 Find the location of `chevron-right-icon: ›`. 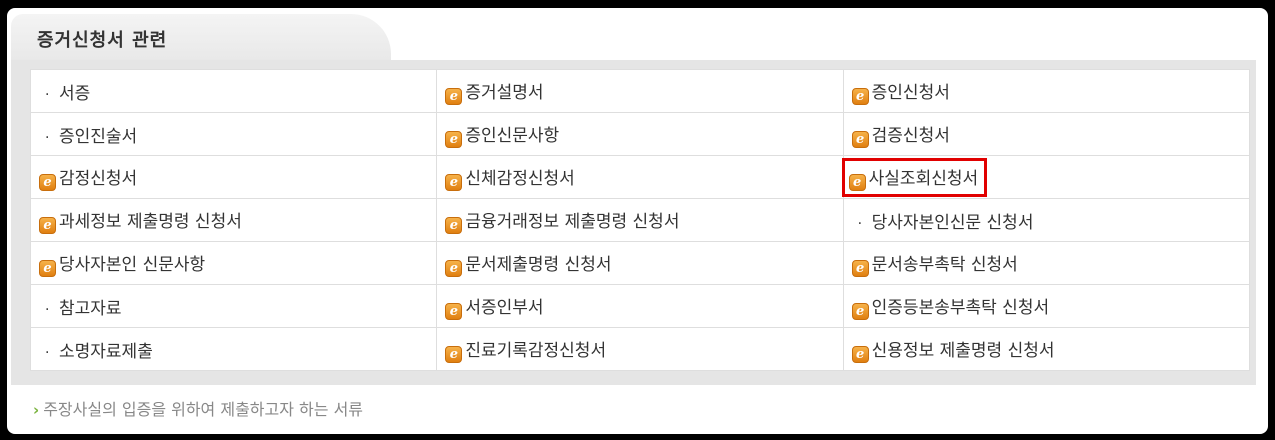

chevron-right-icon: › is located at coordinates (36, 410).